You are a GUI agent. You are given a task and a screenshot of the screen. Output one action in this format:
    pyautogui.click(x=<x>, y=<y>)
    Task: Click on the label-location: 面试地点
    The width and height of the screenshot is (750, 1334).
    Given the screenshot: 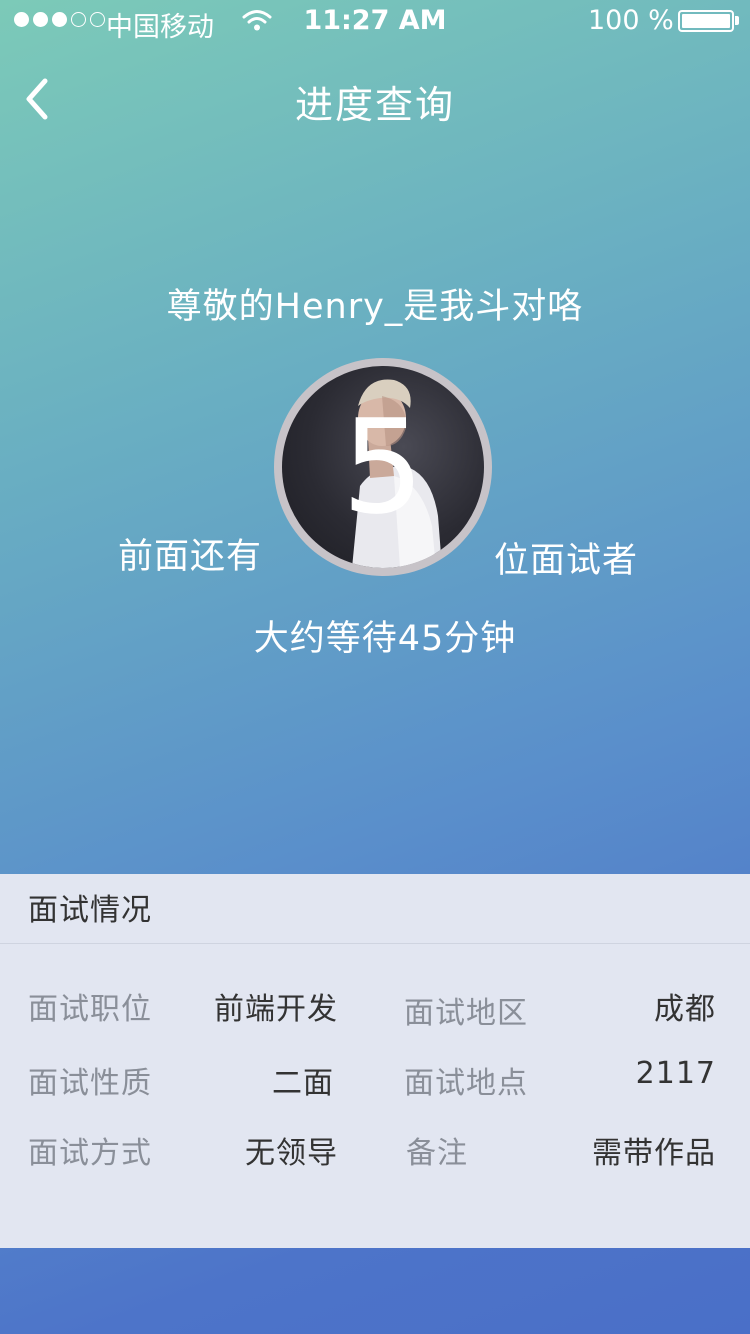 What is the action you would take?
    pyautogui.click(x=466, y=1083)
    